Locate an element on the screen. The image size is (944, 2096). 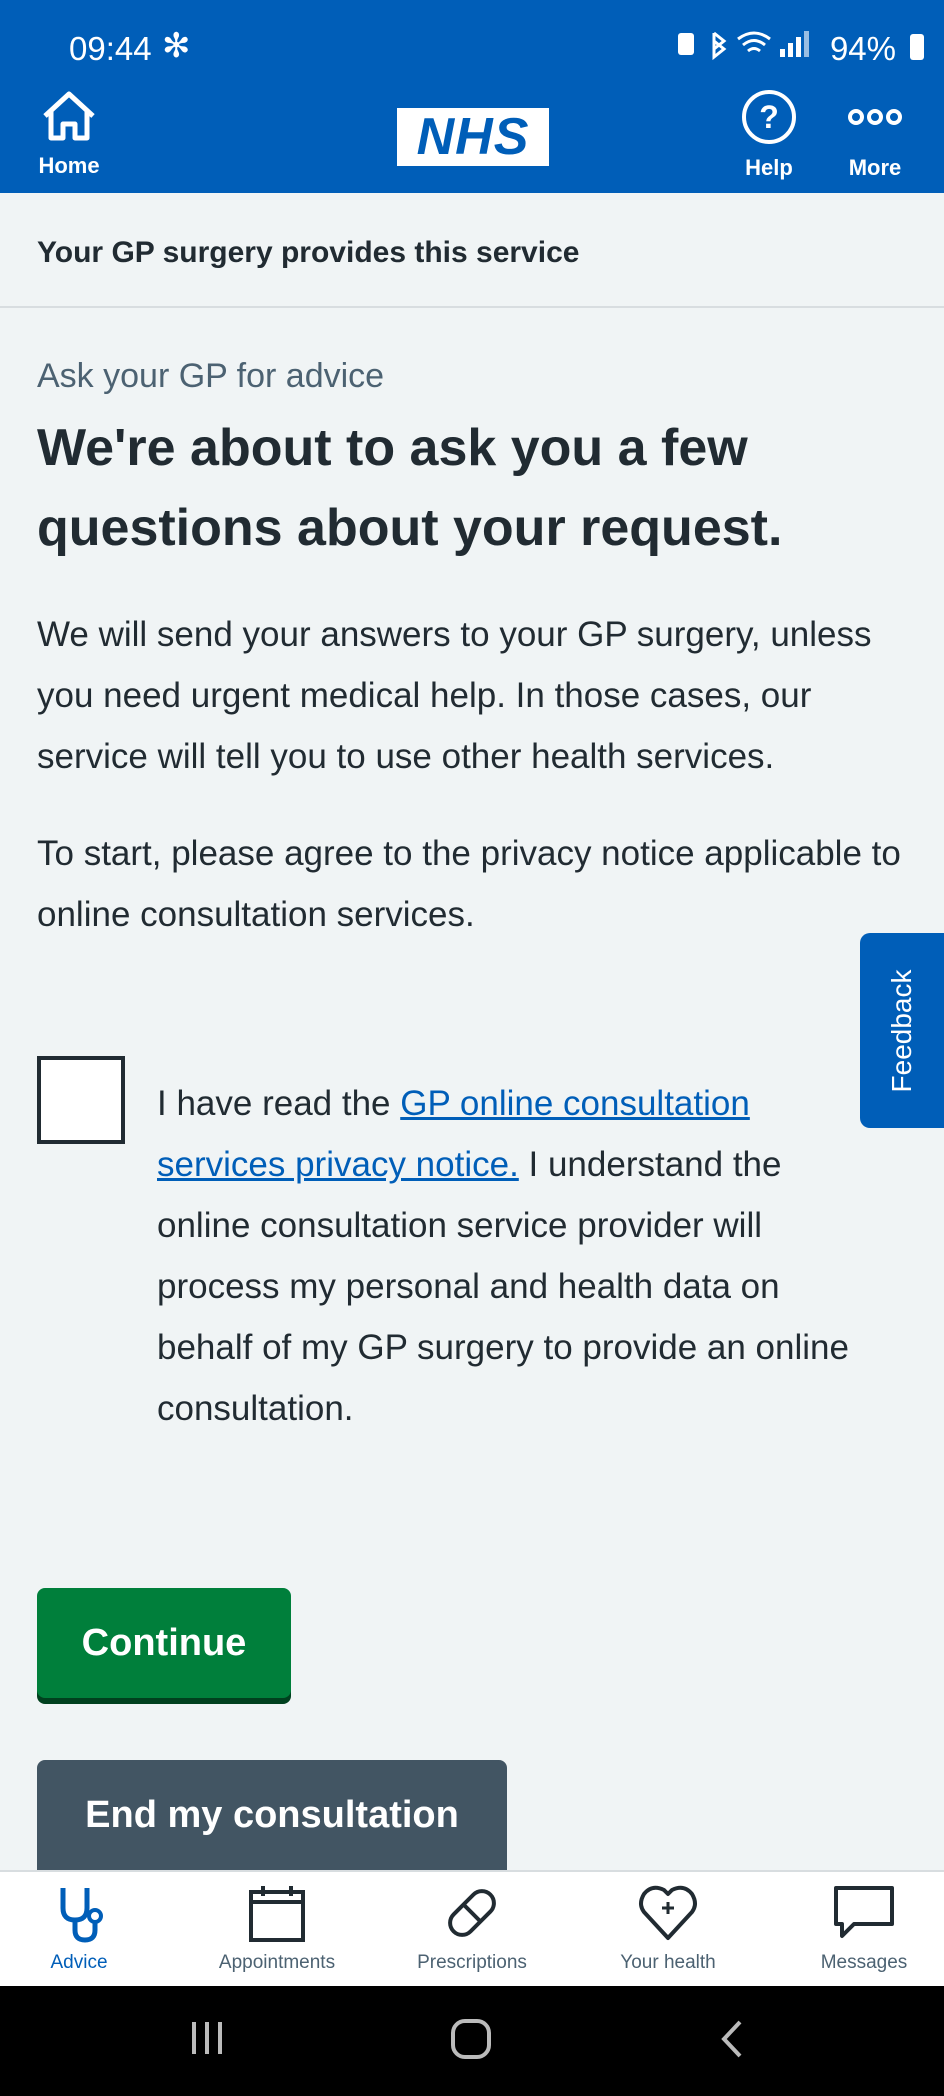
home-button: Home is located at coordinates (69, 133).